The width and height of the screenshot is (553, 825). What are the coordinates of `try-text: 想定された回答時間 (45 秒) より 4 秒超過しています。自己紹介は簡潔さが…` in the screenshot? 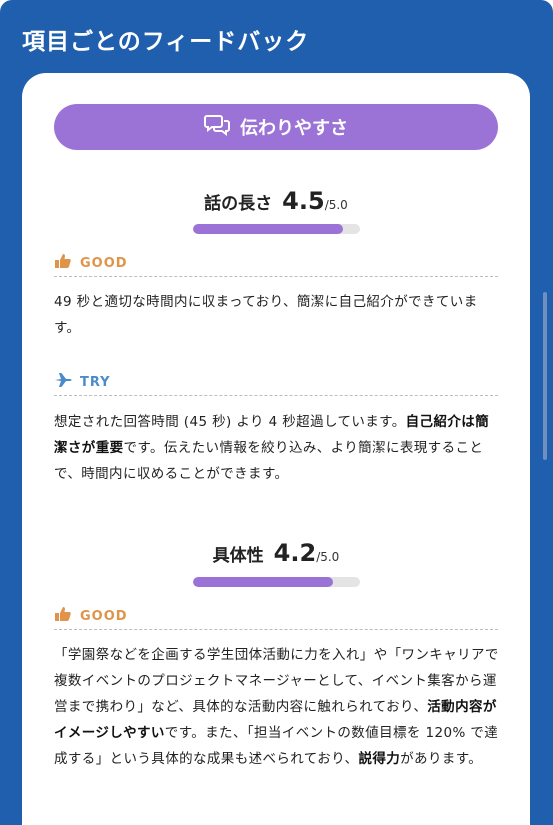 It's located at (277, 448).